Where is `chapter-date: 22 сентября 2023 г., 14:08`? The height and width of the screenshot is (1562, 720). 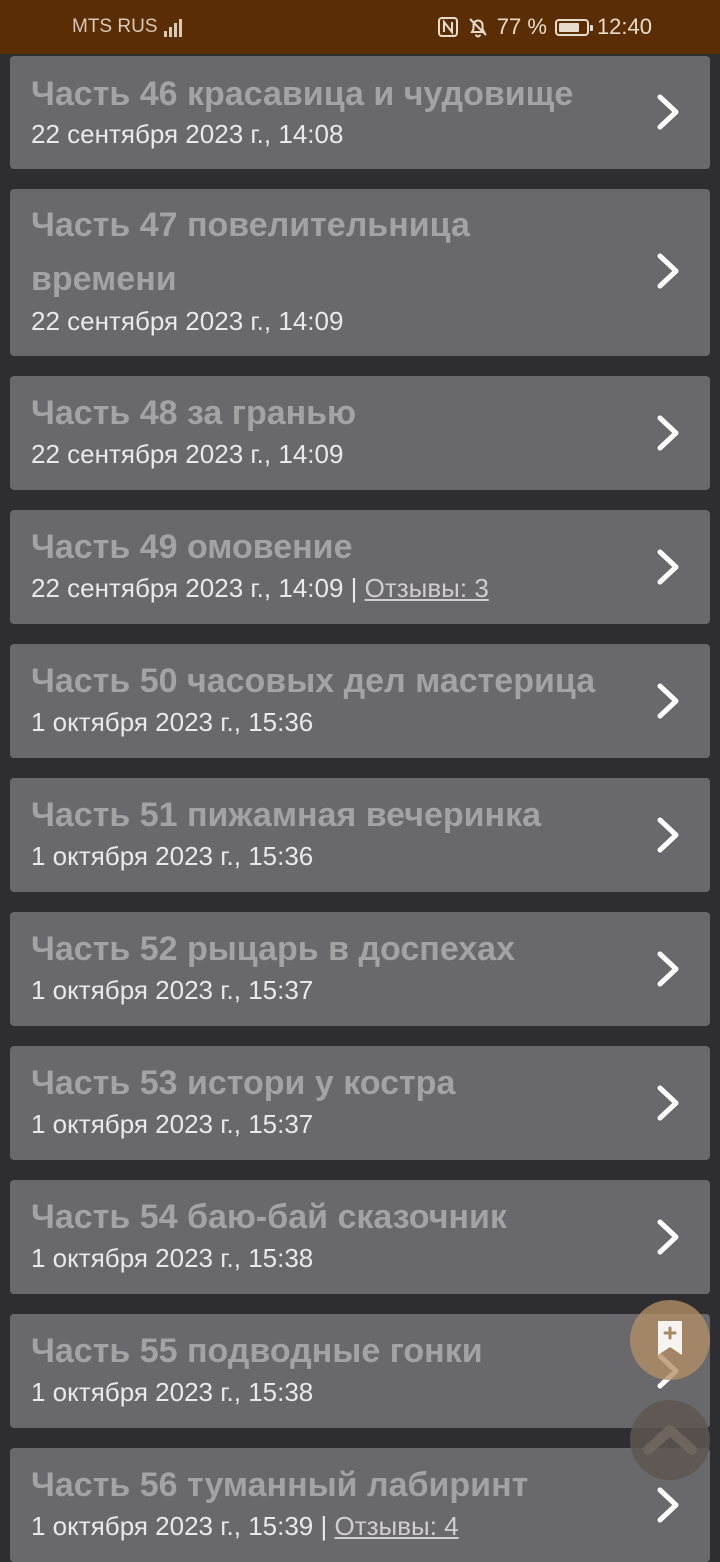
chapter-date: 22 сентября 2023 г., 14:08 is located at coordinates (187, 134).